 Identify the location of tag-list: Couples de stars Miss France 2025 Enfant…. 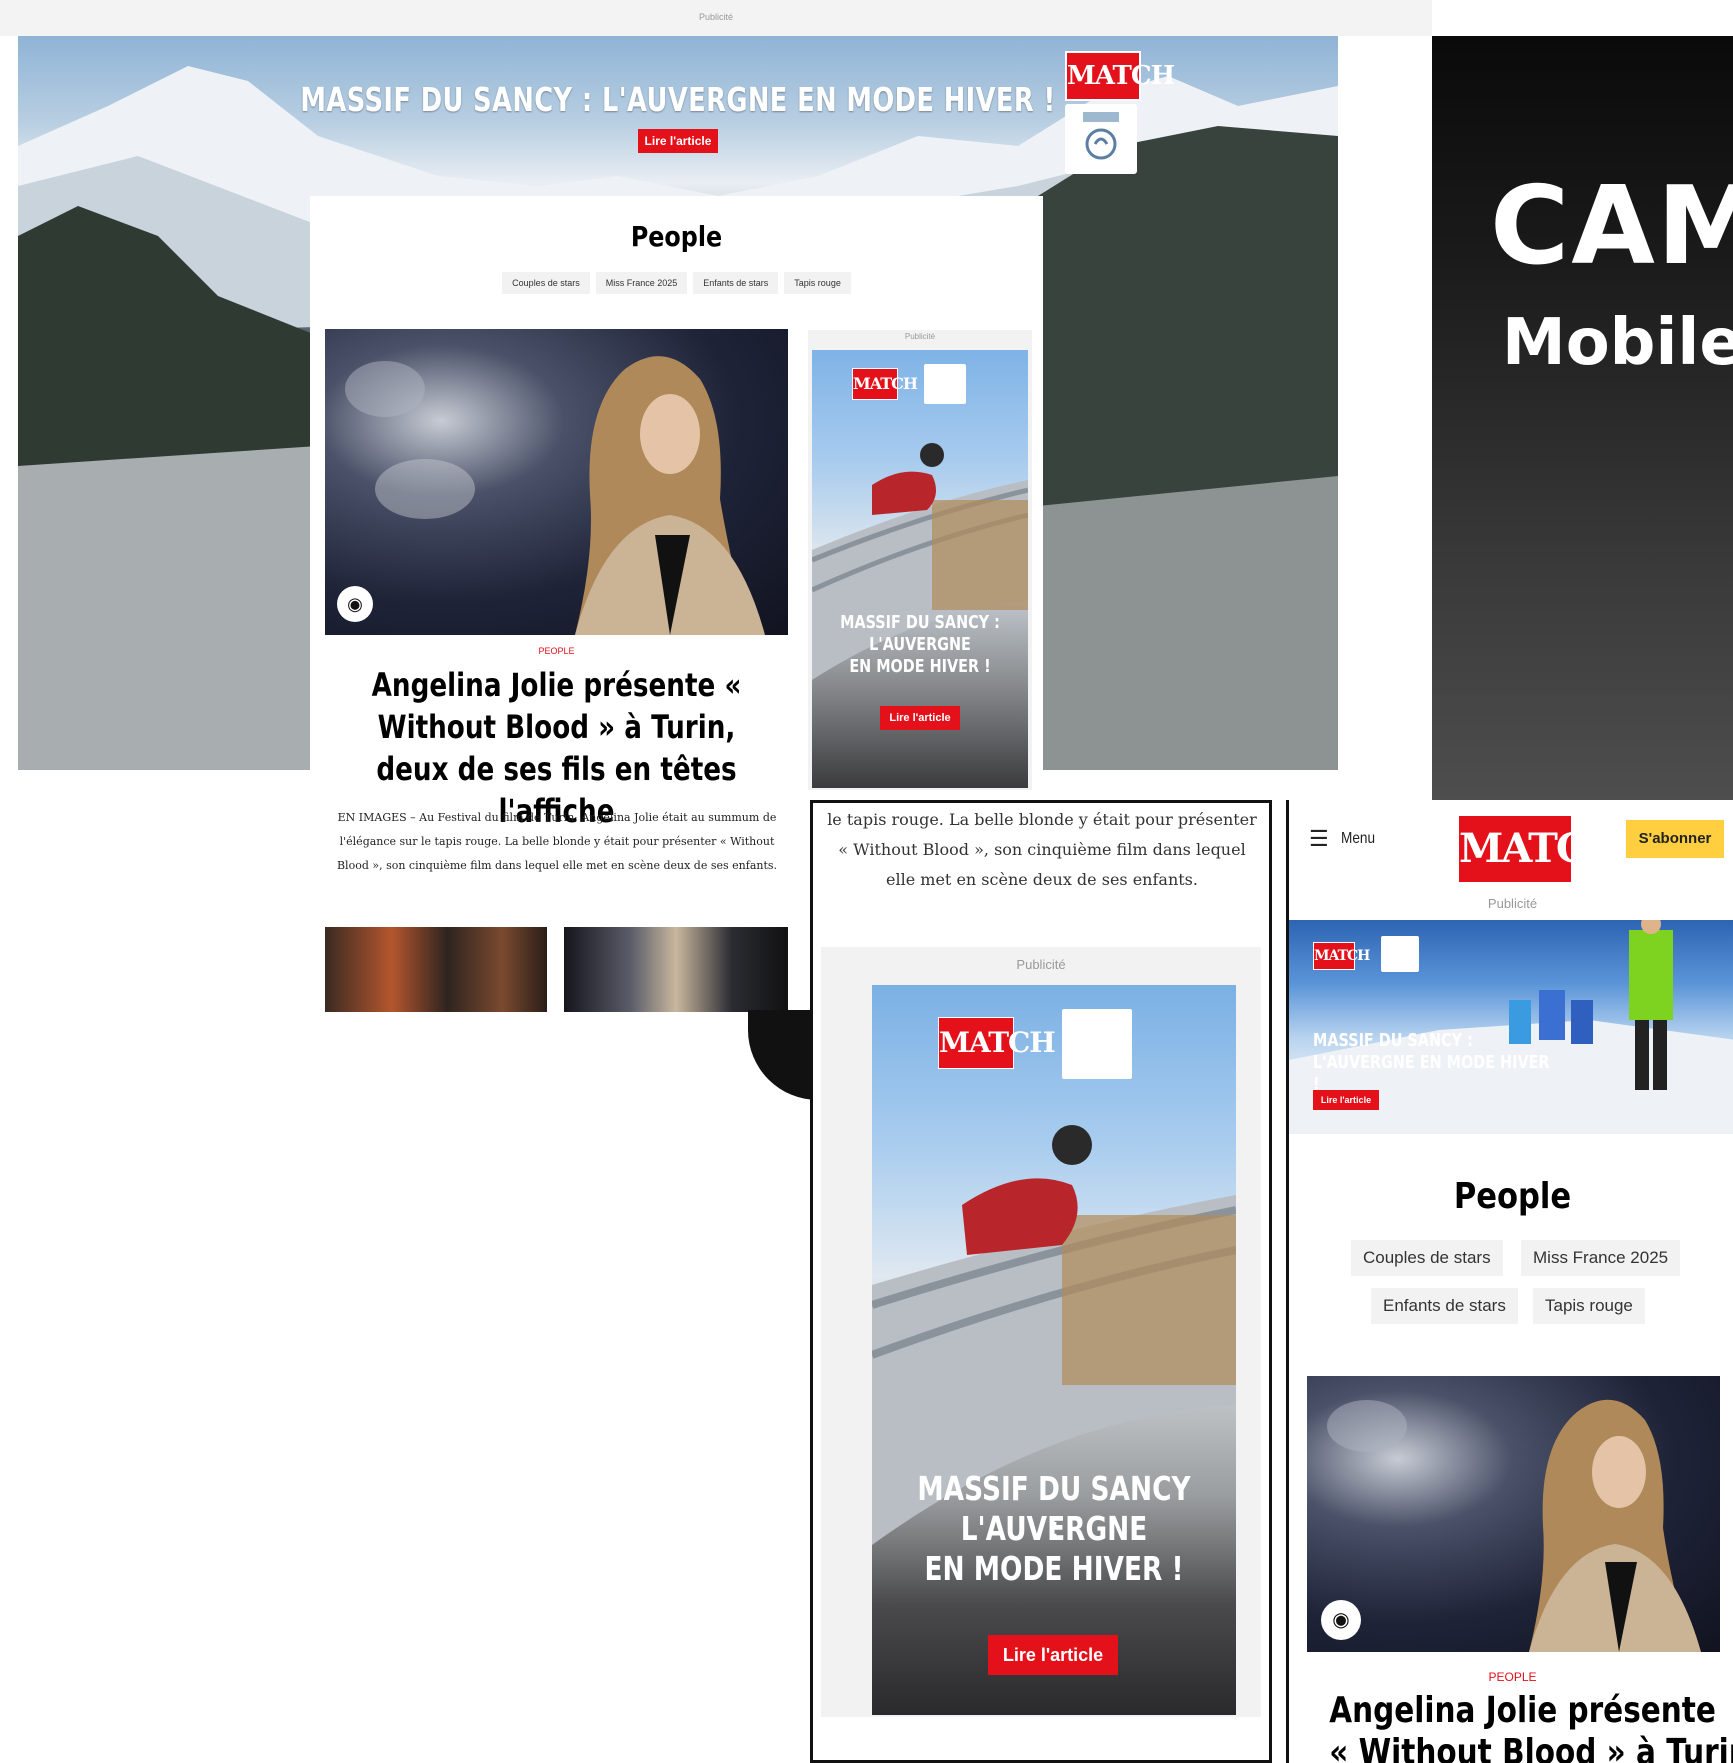
(676, 283).